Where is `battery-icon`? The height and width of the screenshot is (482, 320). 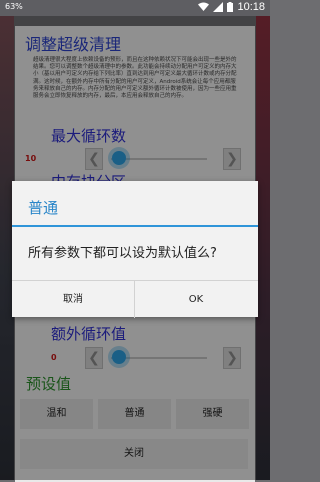 battery-icon is located at coordinates (230, 7).